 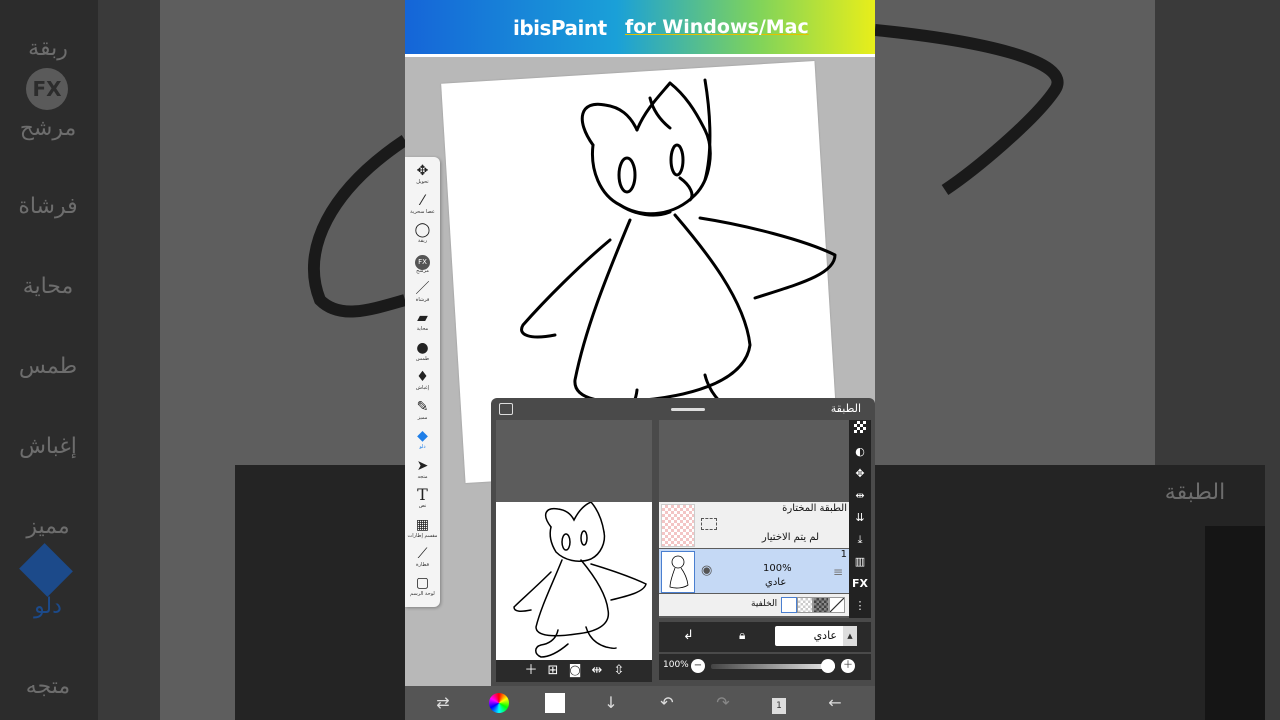 What do you see at coordinates (860, 562) in the screenshot?
I see `trash-icon: ▥` at bounding box center [860, 562].